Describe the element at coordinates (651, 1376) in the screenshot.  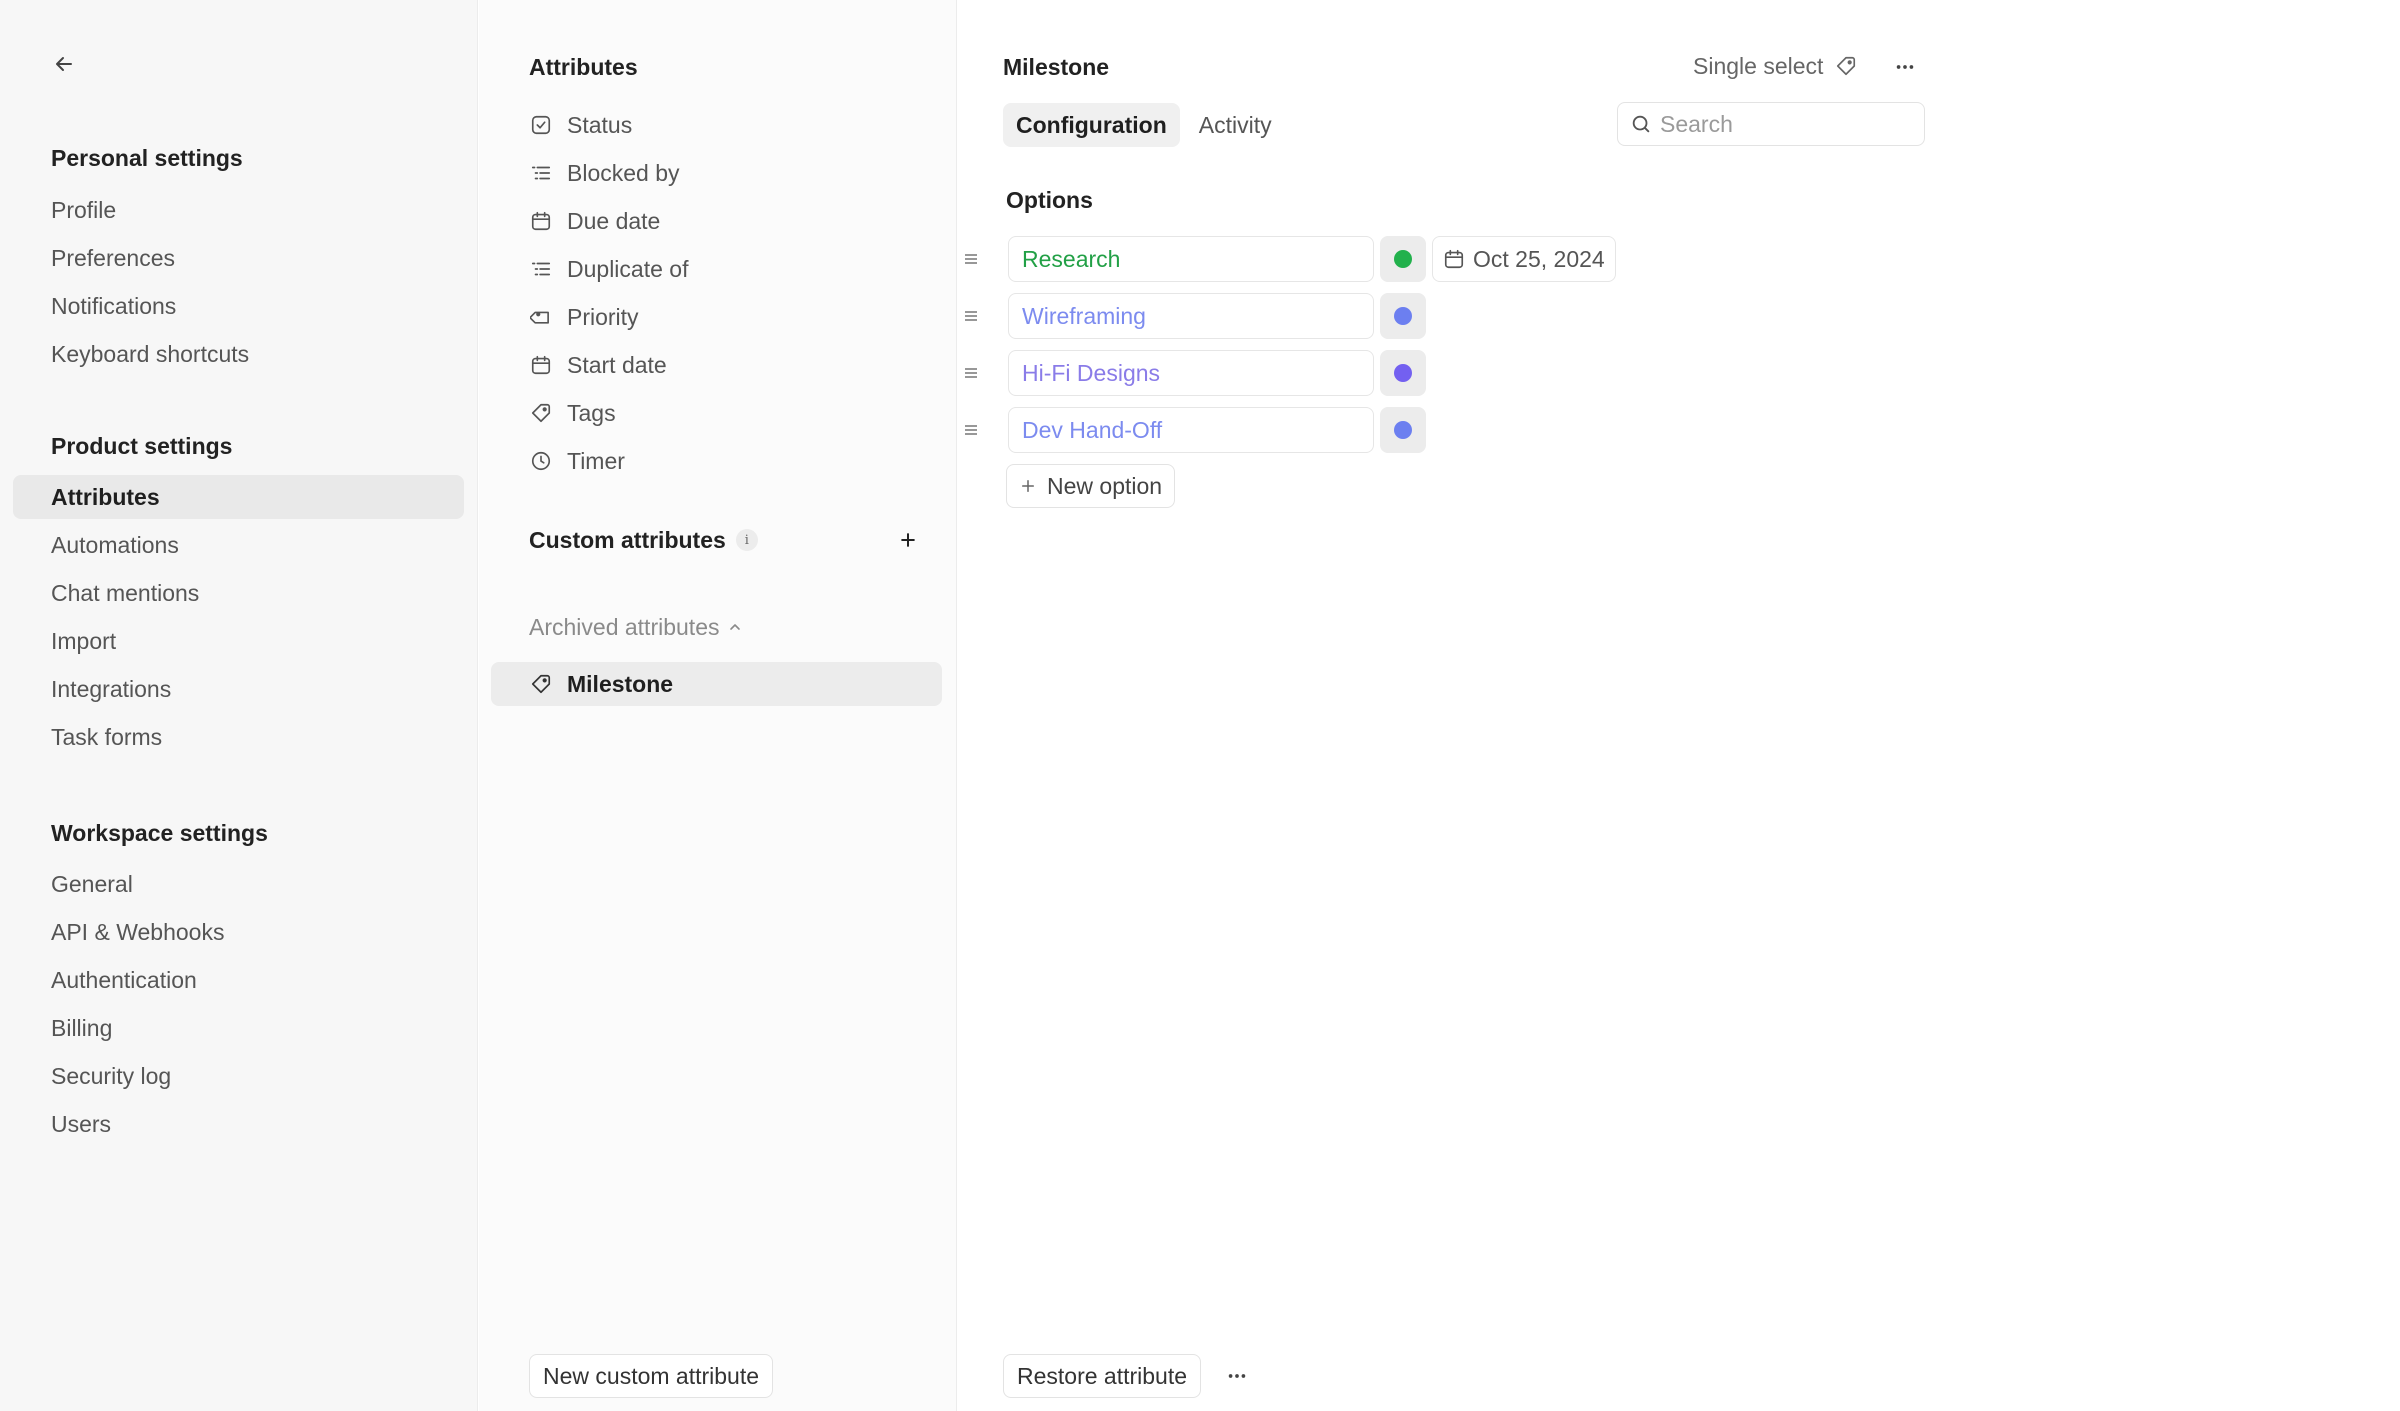
I see `new-custom-attribute-button: New custom attribute` at that location.